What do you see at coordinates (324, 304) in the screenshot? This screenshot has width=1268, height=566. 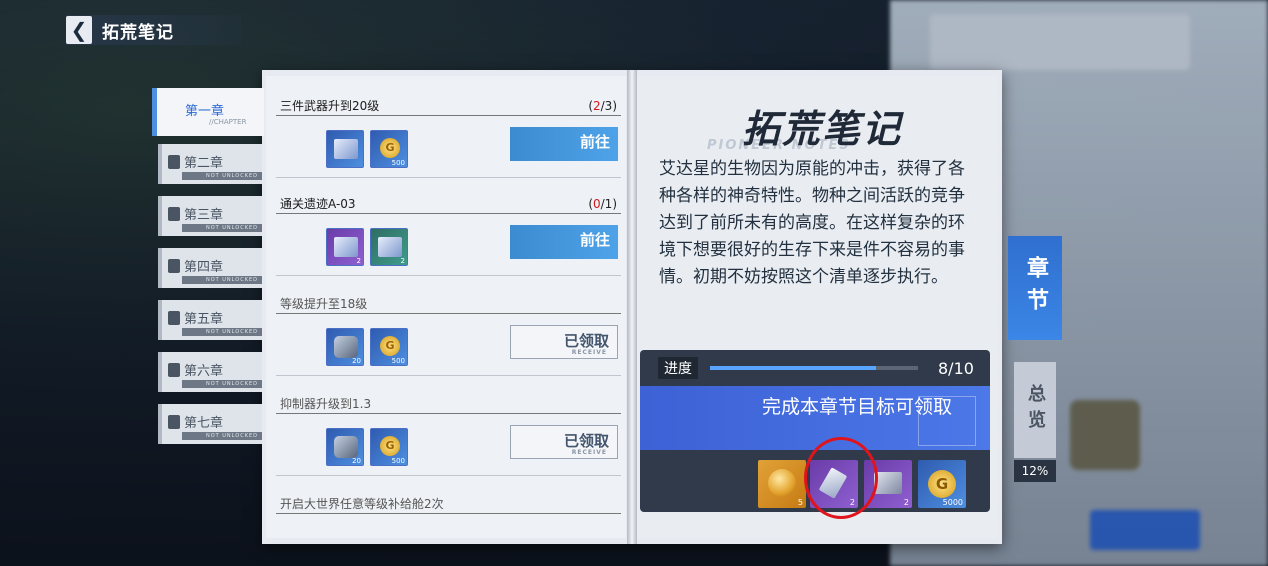 I see `task-title: 等级提升至18级` at bounding box center [324, 304].